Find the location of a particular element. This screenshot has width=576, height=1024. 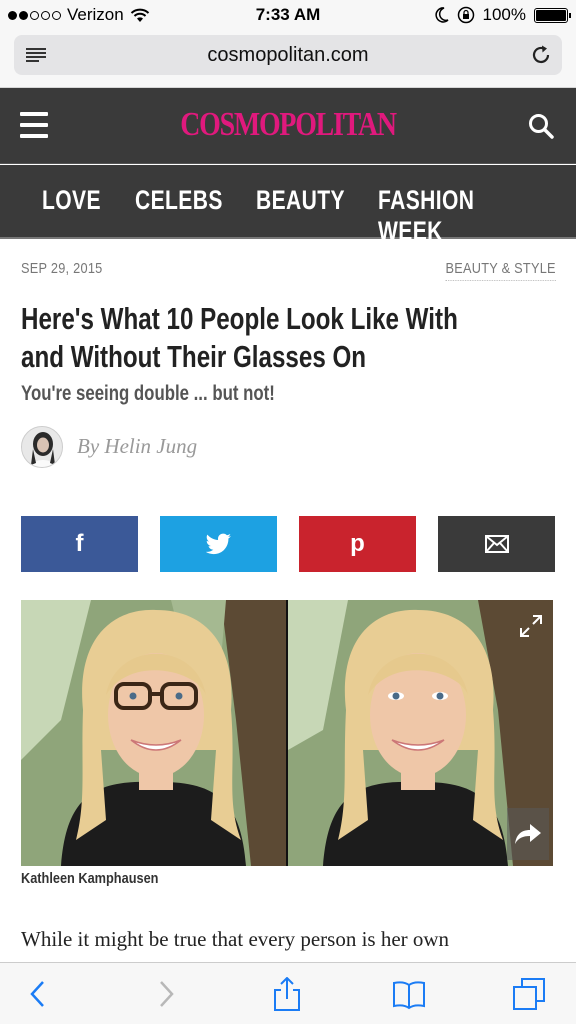

status-right: 100% is located at coordinates (502, 15).